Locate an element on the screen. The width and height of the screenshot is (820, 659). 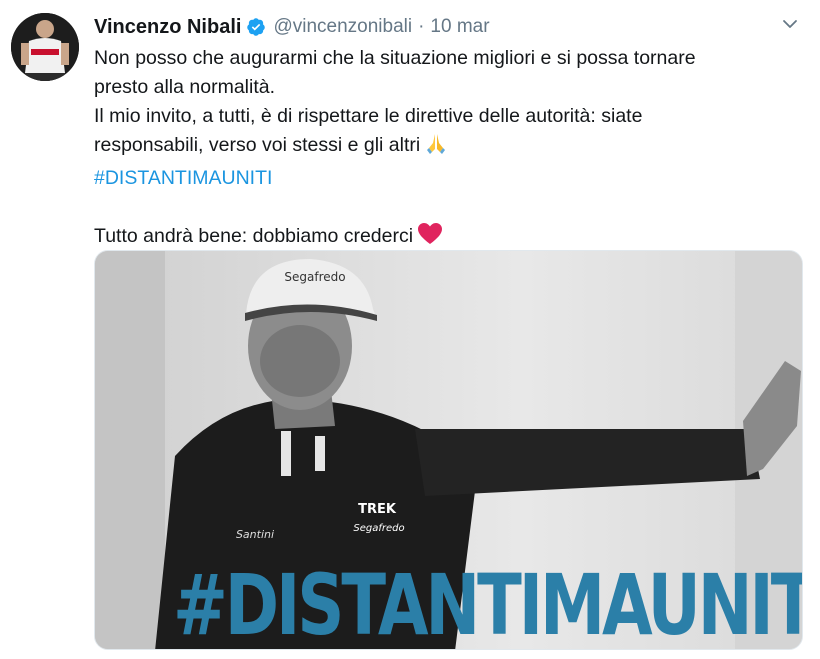
tweet-date: 10 mar is located at coordinates (459, 27).